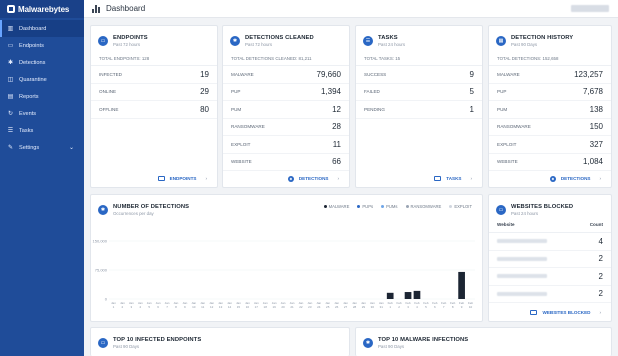 The width and height of the screenshot is (618, 356). I want to click on website-icon: ▭, so click(501, 209).